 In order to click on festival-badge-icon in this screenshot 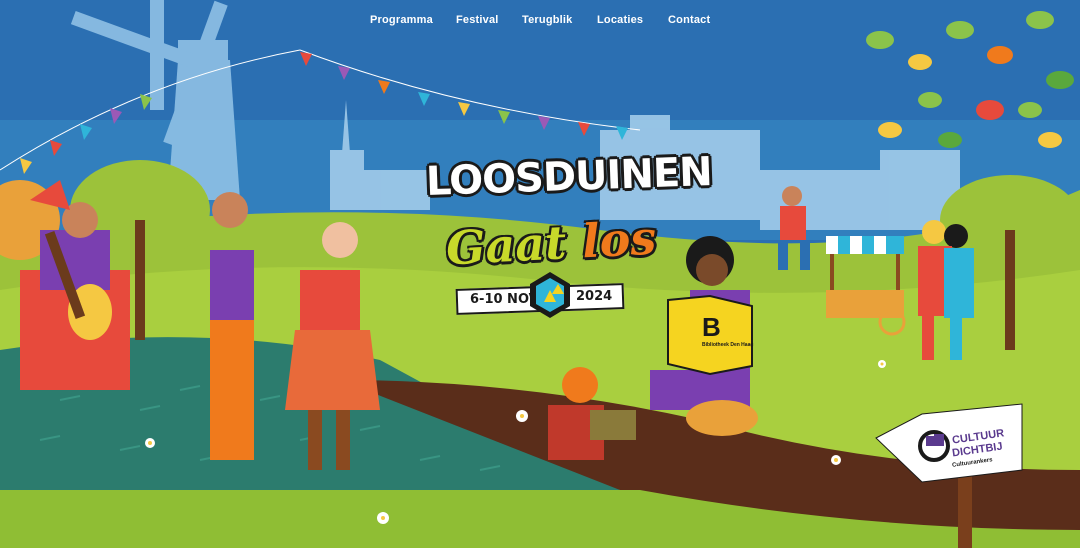, I will do `click(550, 295)`.